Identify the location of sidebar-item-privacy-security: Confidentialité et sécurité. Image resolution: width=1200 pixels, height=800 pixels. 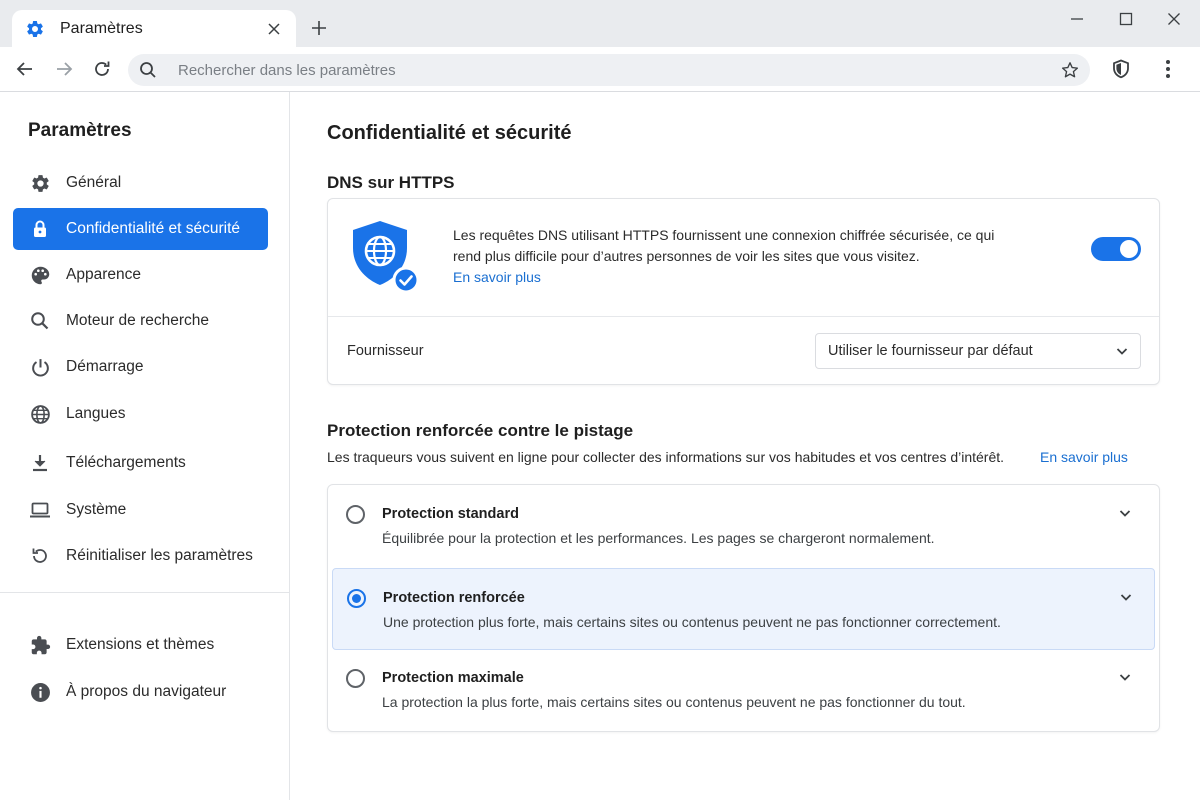
(140, 229).